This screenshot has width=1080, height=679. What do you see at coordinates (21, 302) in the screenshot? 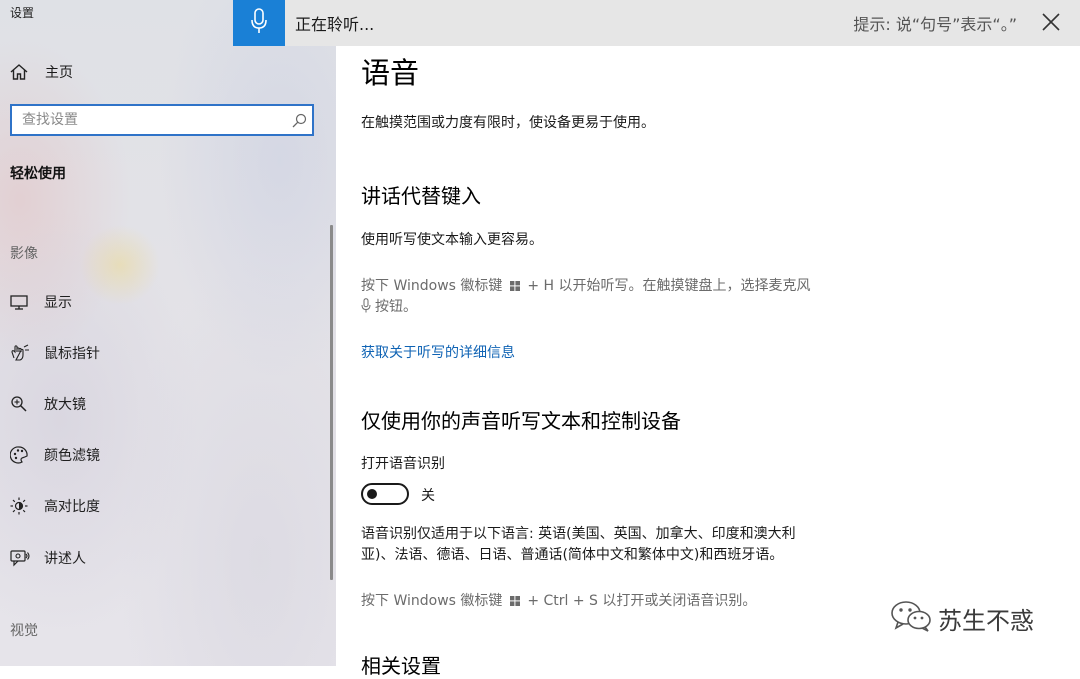
I see `monitor-icon` at bounding box center [21, 302].